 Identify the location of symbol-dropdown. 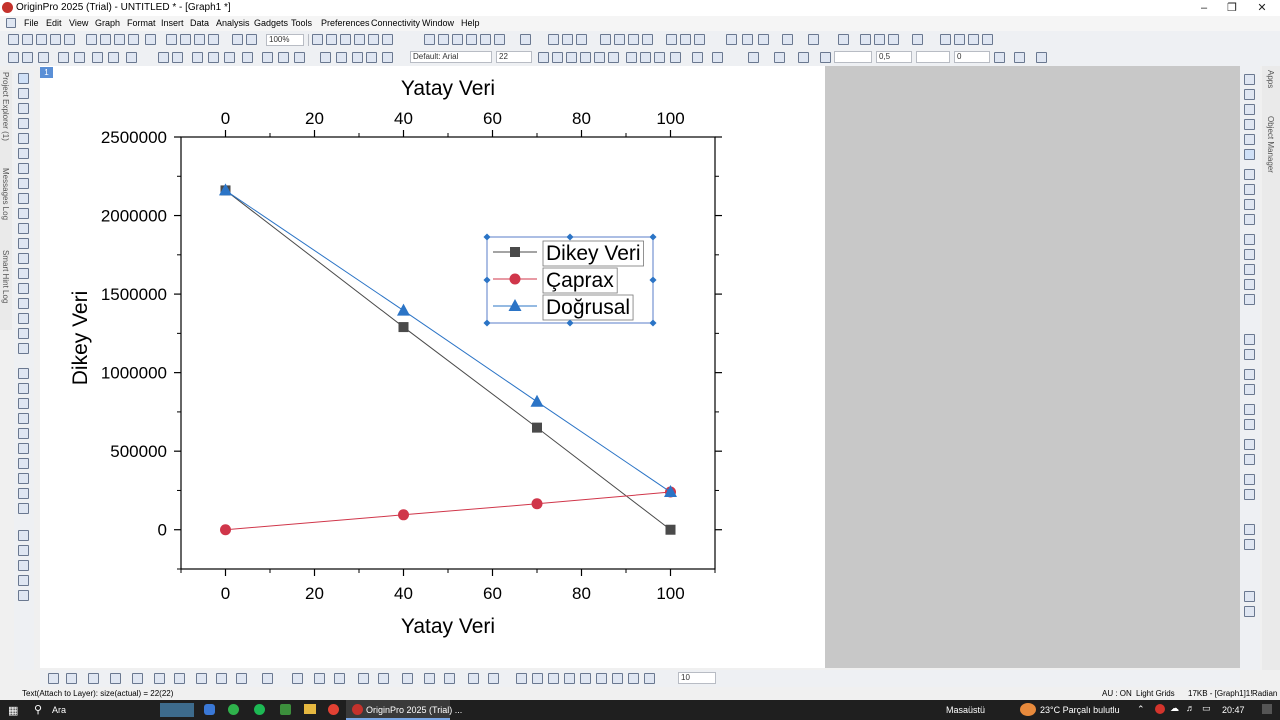
(933, 57).